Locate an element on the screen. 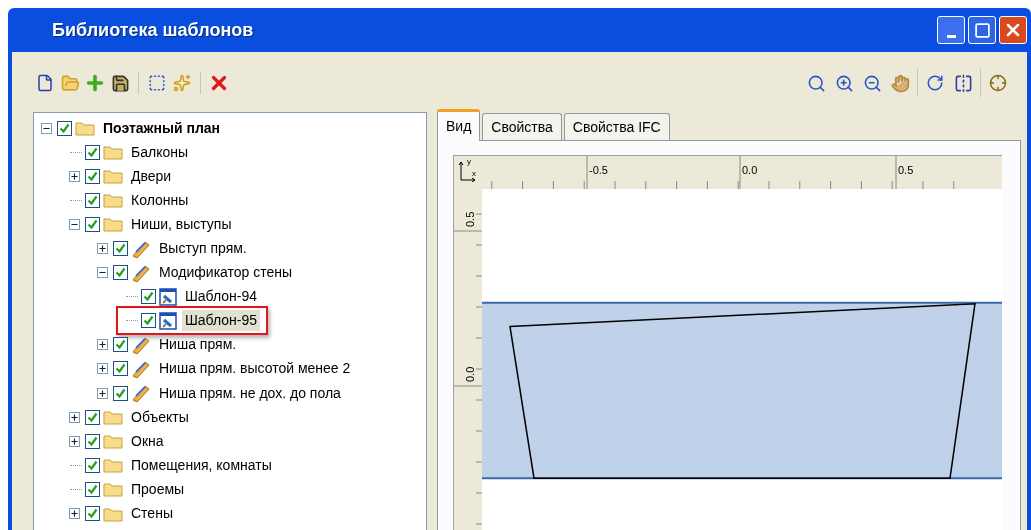 This screenshot has width=1031, height=530. tree-item-label: Ниша прям. высотой менее 2 is located at coordinates (255, 369).